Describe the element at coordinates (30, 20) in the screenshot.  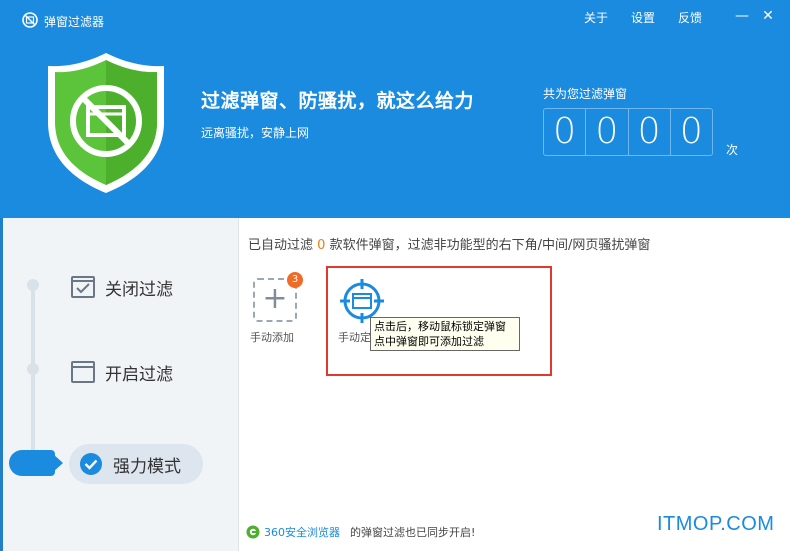
I see `app-logo-icon` at that location.